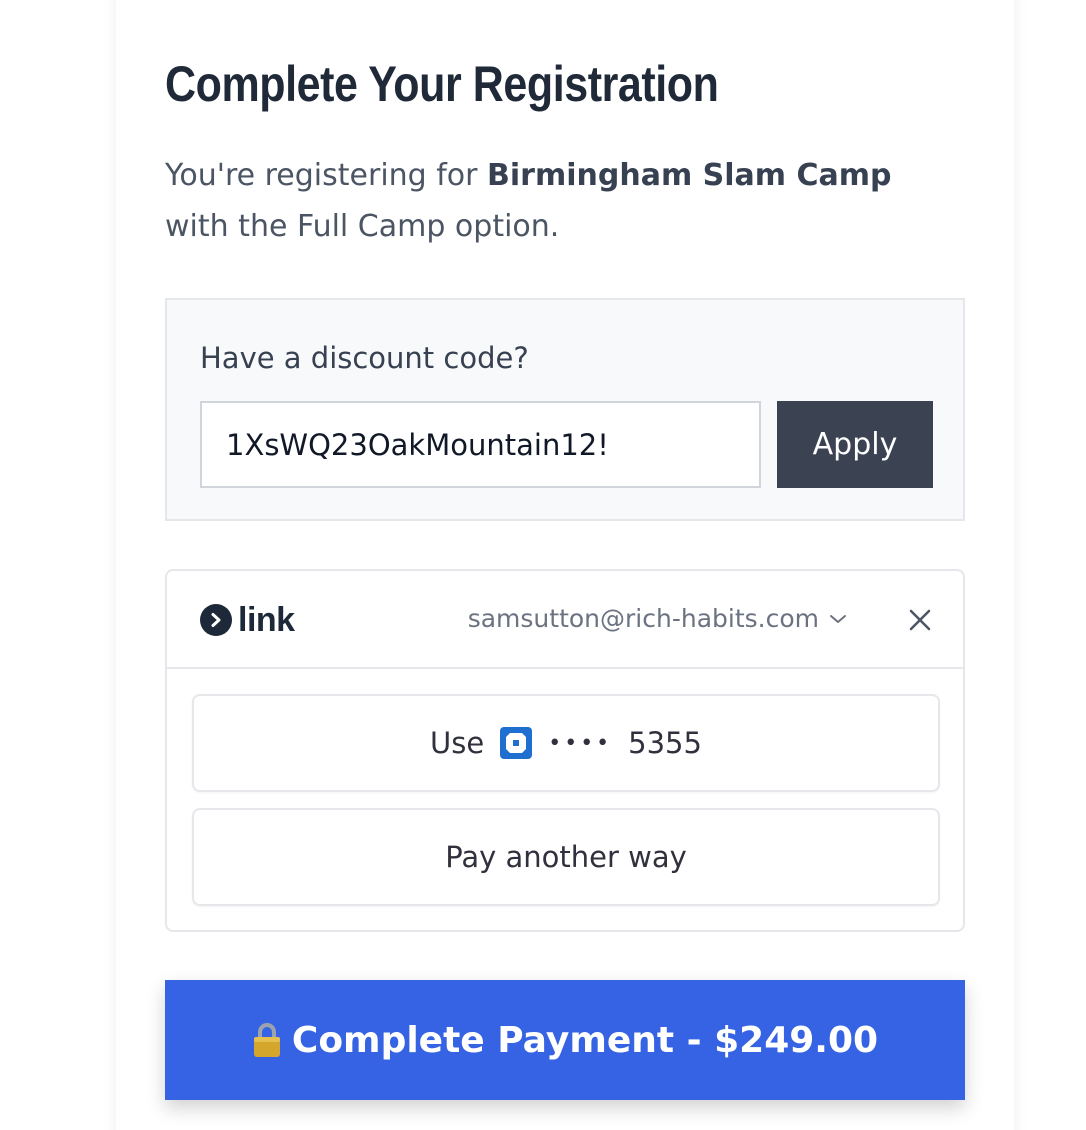 The width and height of the screenshot is (1086, 1130). I want to click on complete-payment-button: Complete Payment - $249.00, so click(565, 1040).